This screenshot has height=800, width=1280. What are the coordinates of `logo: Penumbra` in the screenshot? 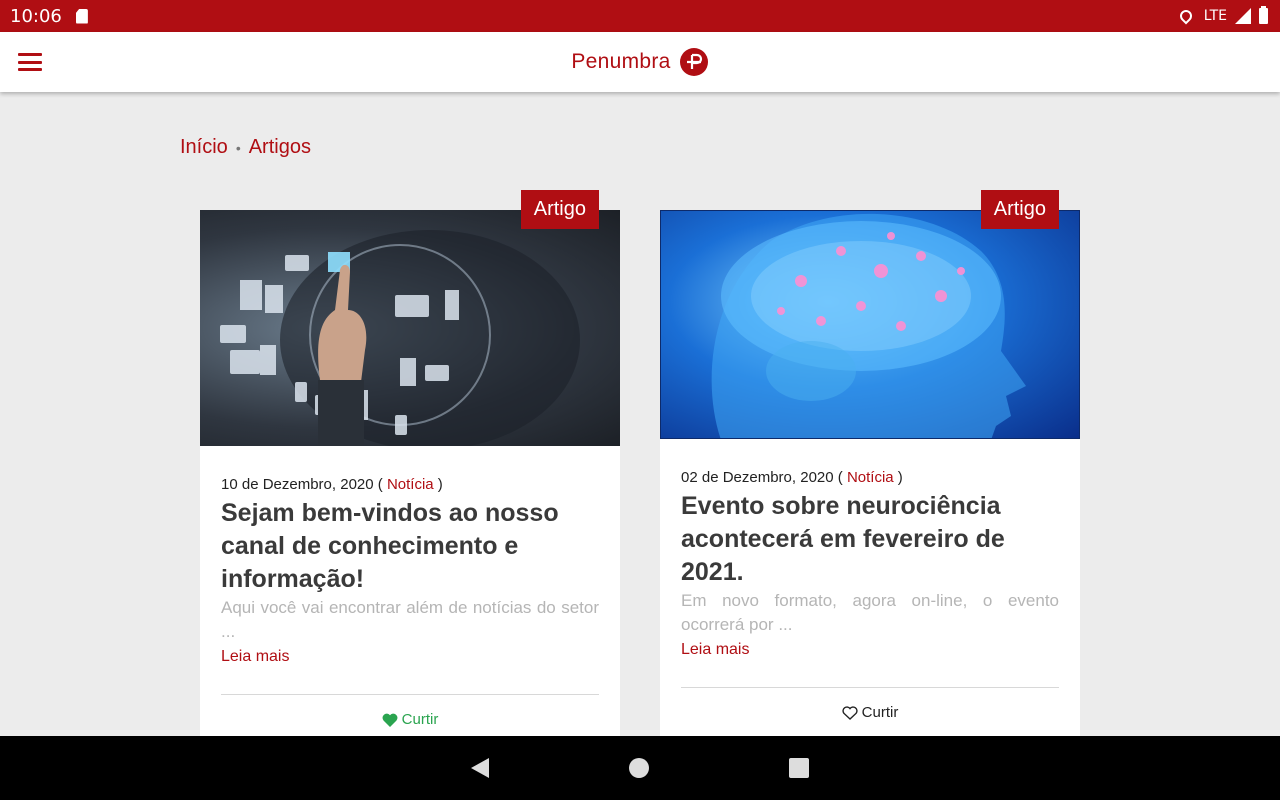 It's located at (639, 62).